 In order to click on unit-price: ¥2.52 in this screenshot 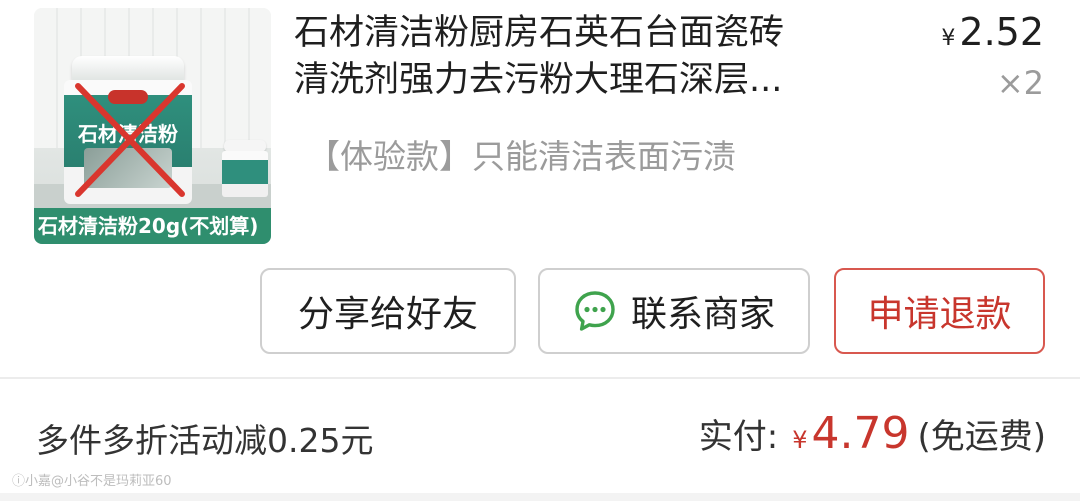, I will do `click(992, 32)`.